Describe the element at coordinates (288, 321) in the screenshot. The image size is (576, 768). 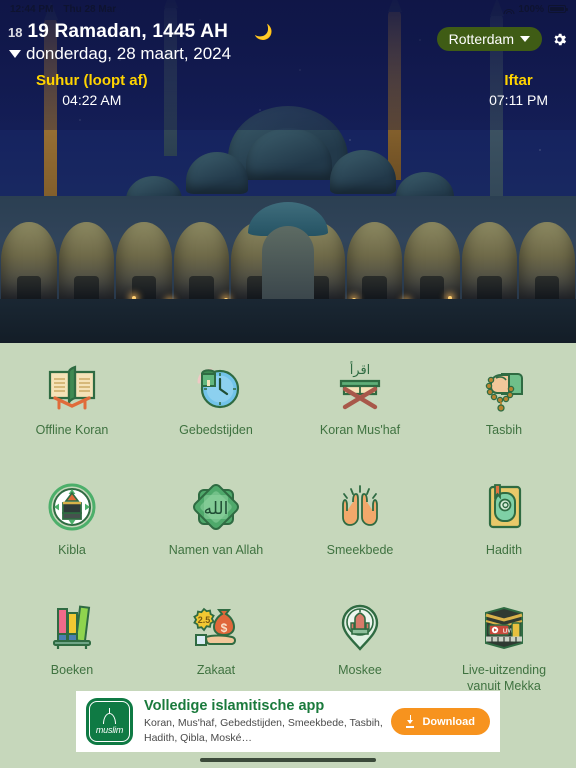
I see `plaza` at that location.